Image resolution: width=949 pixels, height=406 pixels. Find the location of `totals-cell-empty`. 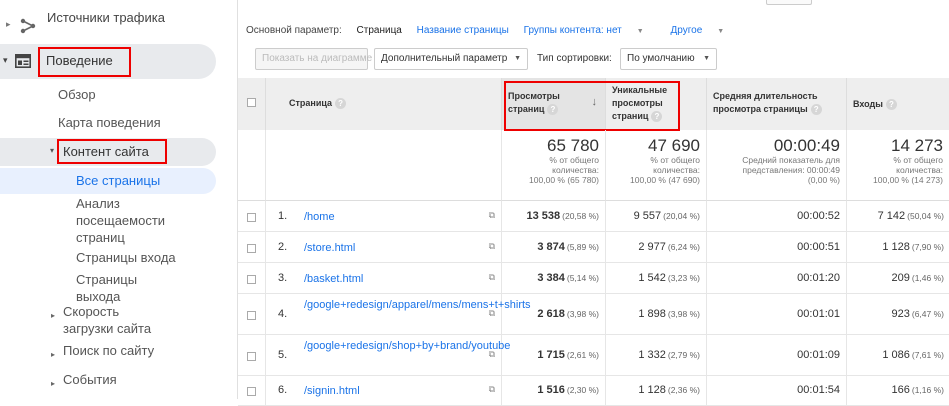

totals-cell-empty is located at coordinates (384, 165).